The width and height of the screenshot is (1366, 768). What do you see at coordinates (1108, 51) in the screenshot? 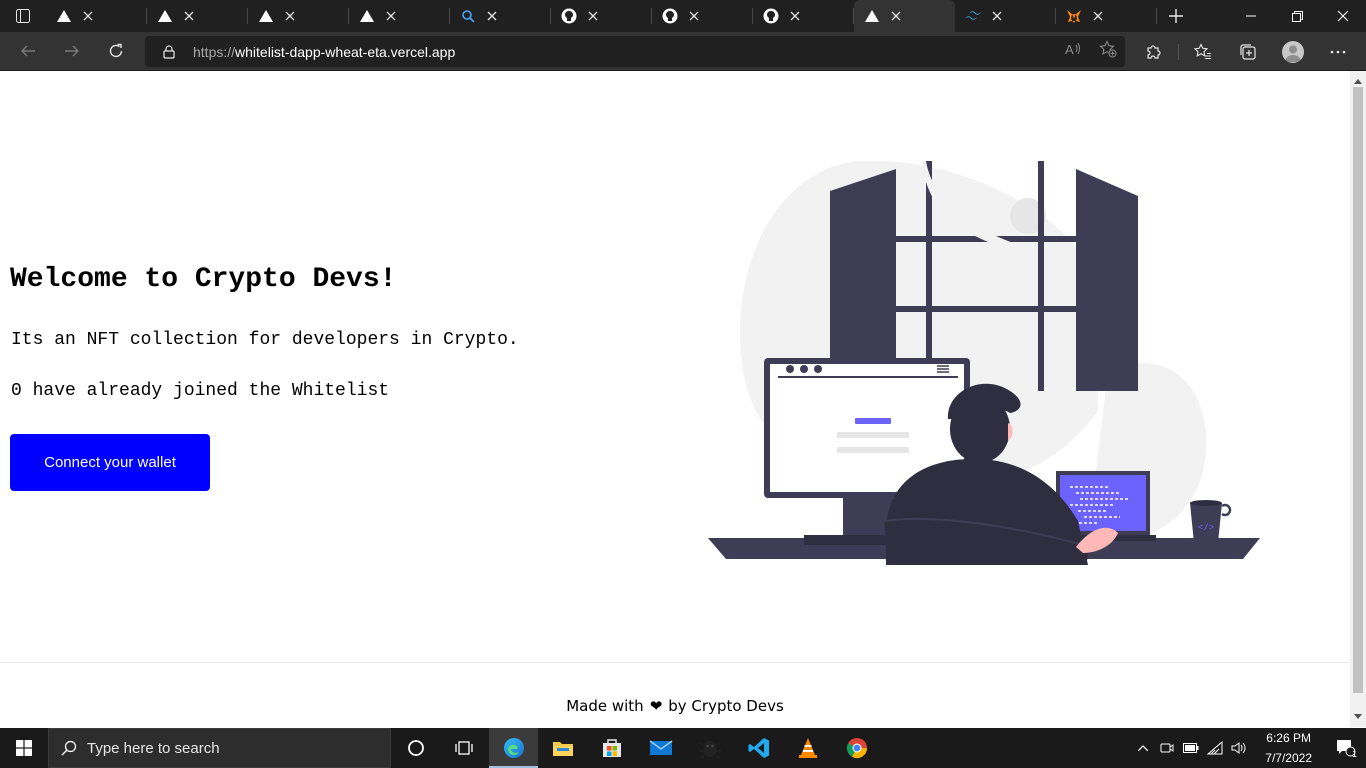
I see `add-favorite-icon` at bounding box center [1108, 51].